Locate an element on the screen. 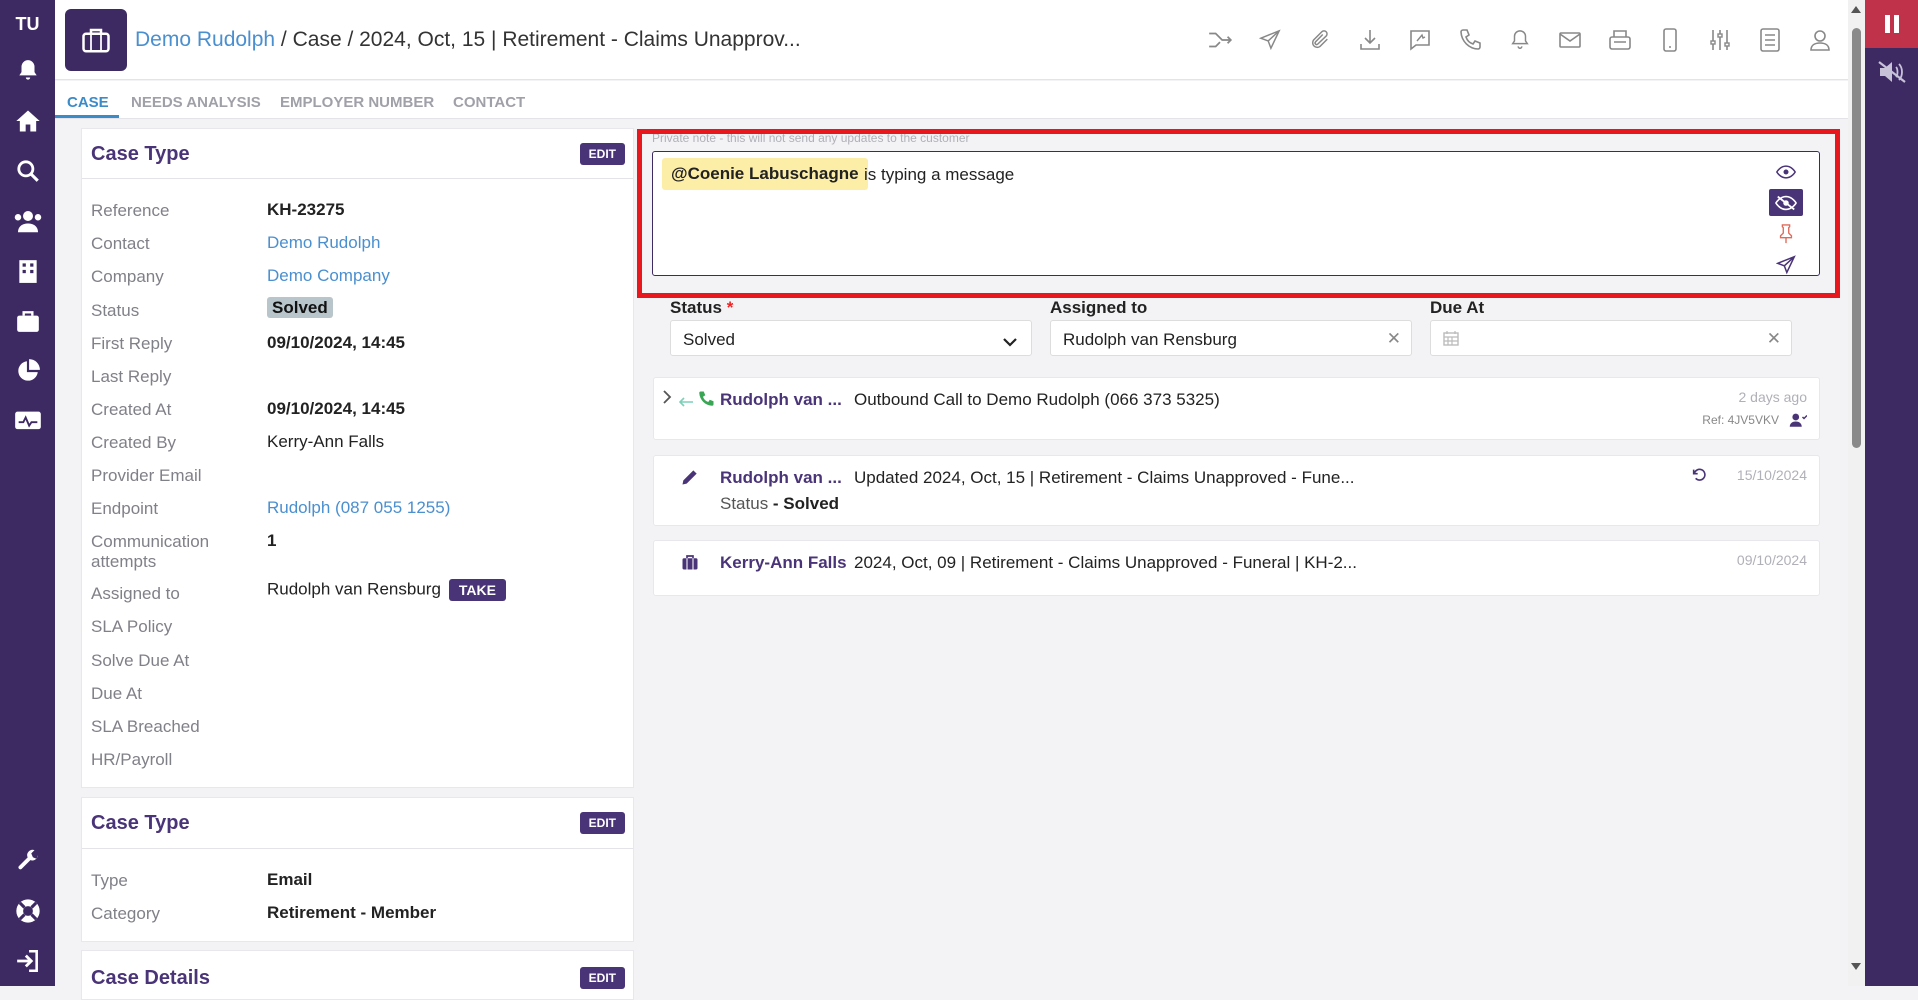 The image size is (1918, 1000). user-profile-icon is located at coordinates (1820, 40).